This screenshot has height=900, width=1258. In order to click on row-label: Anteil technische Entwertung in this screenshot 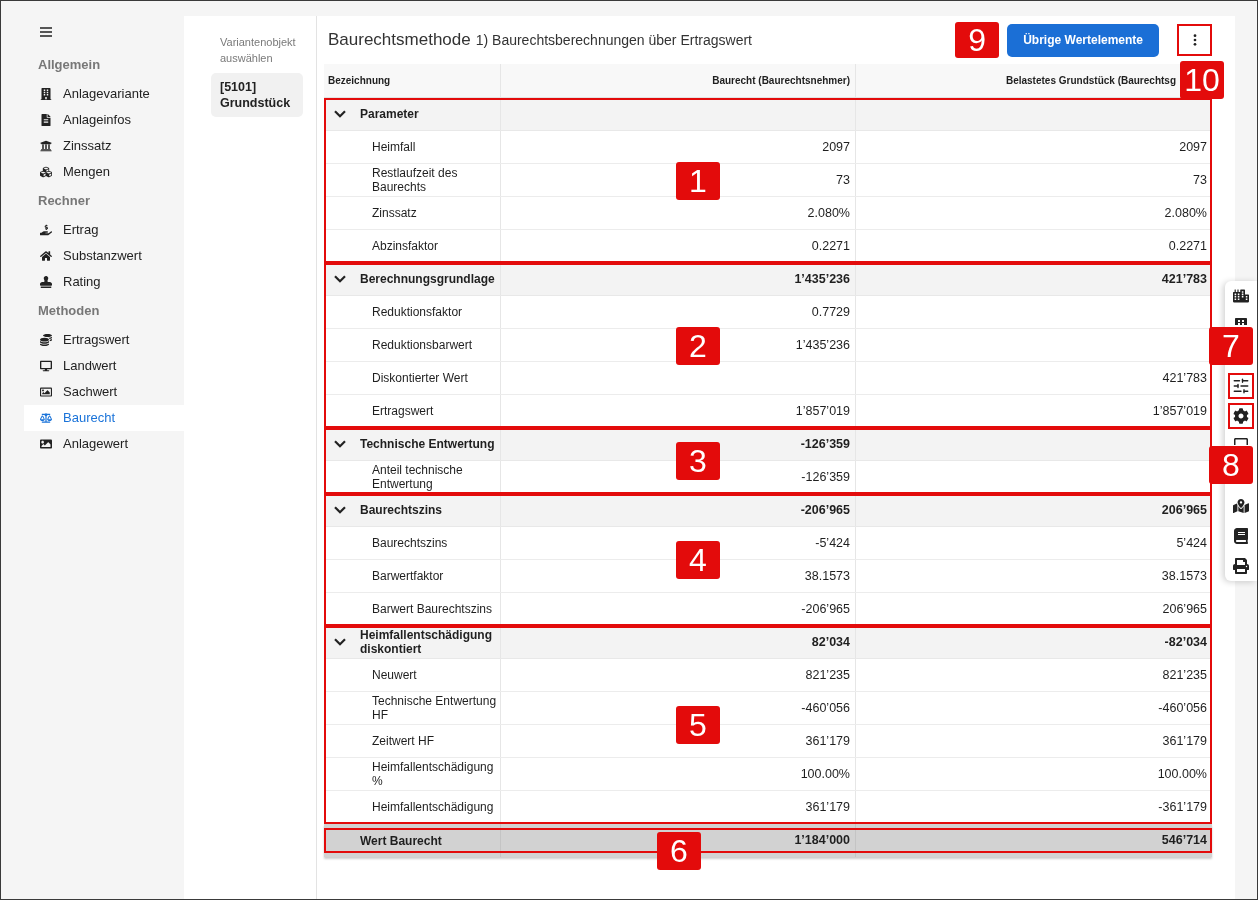, I will do `click(418, 477)`.